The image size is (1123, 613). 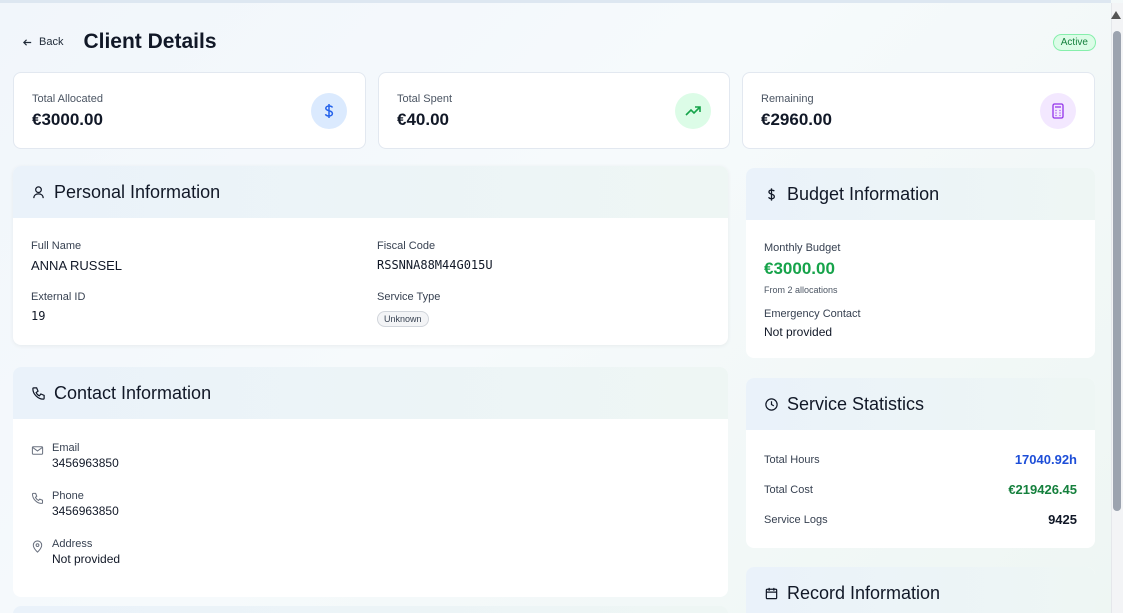 I want to click on stat-label: Remaining, so click(x=787, y=99).